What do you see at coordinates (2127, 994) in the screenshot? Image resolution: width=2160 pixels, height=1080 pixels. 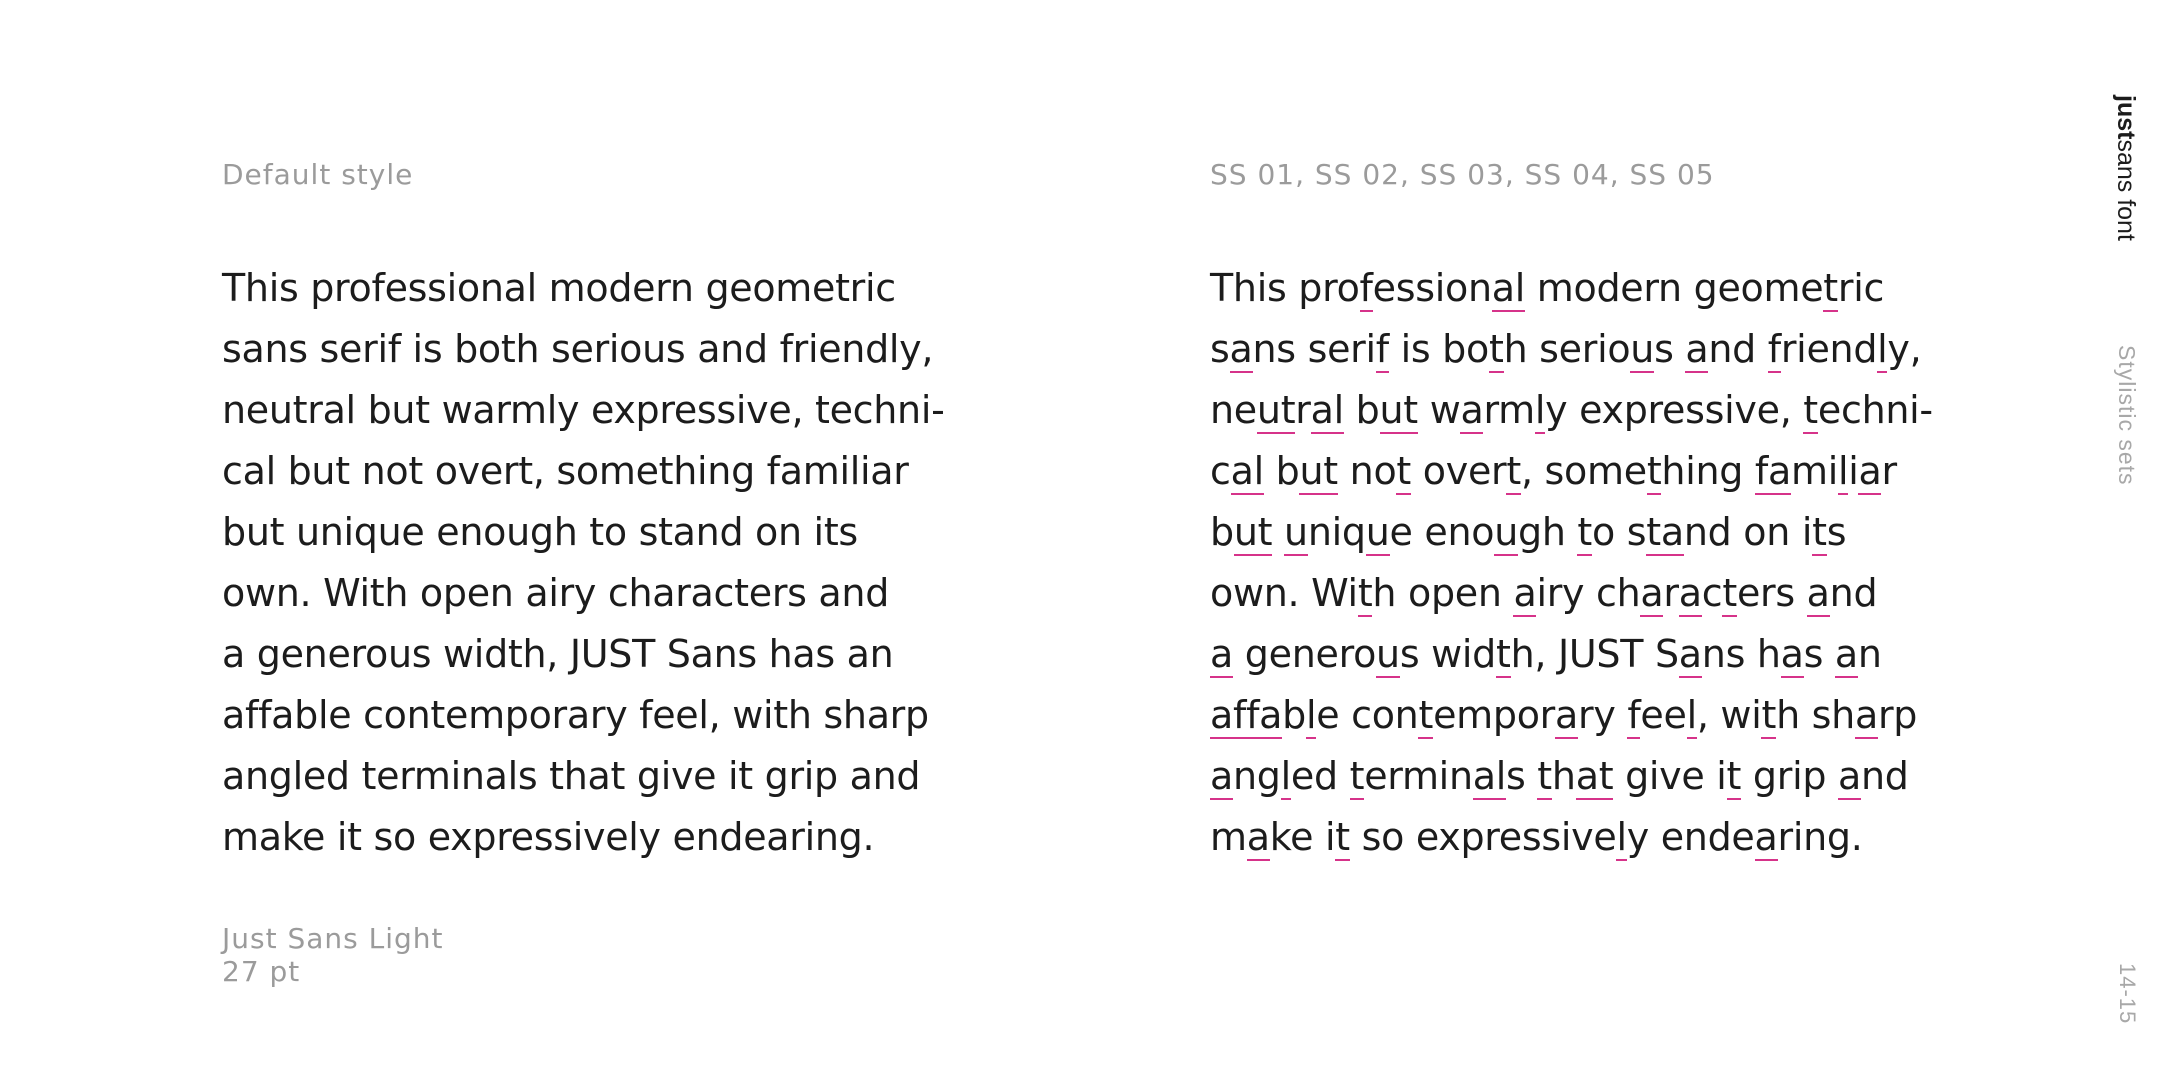 I see `page-number: 14-15` at bounding box center [2127, 994].